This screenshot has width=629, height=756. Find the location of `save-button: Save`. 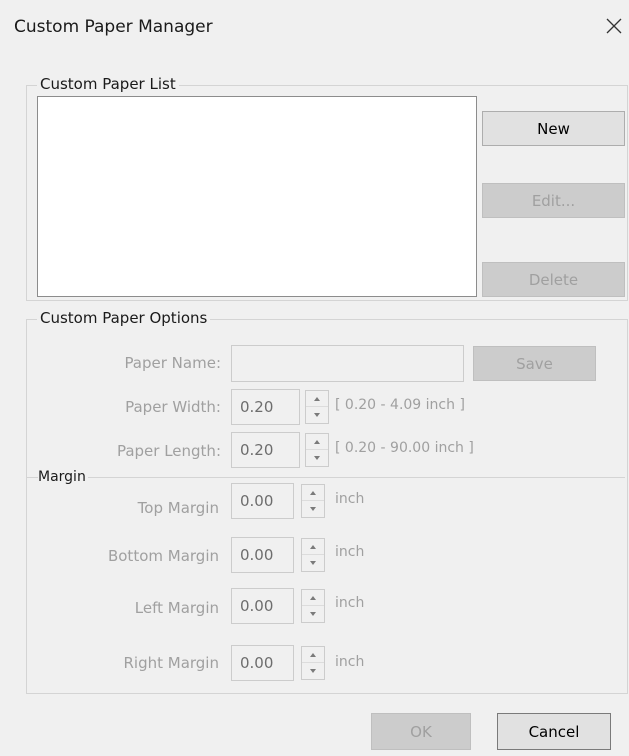

save-button: Save is located at coordinates (534, 363).